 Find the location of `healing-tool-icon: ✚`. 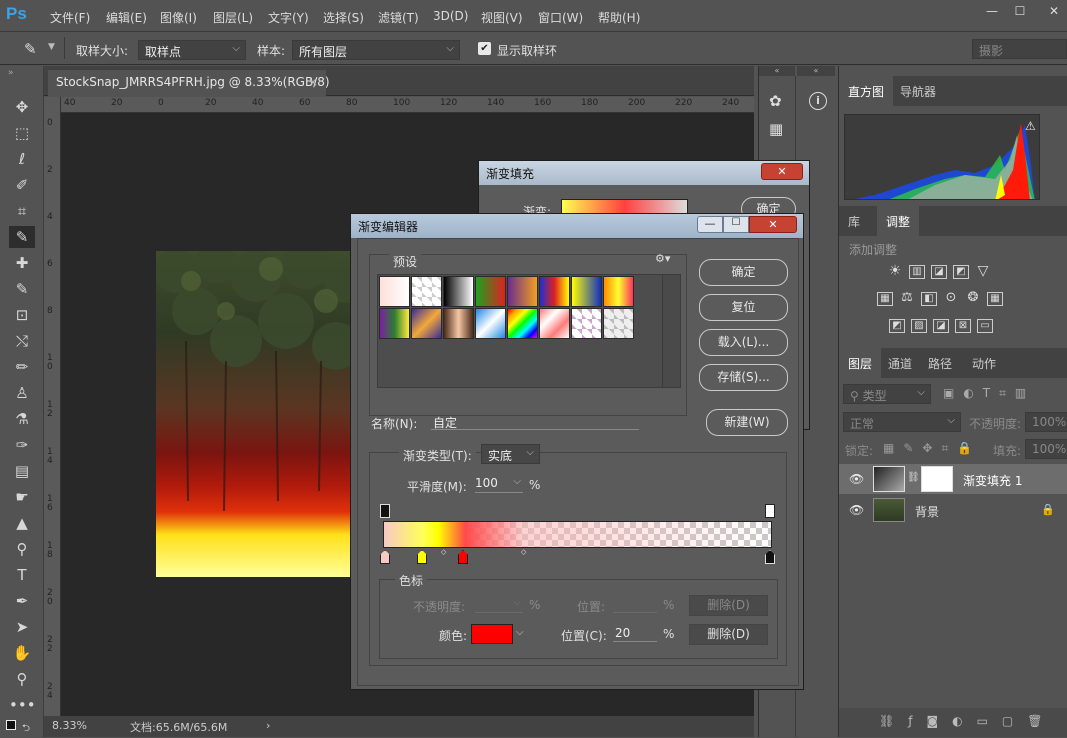

healing-tool-icon: ✚ is located at coordinates (22, 263).